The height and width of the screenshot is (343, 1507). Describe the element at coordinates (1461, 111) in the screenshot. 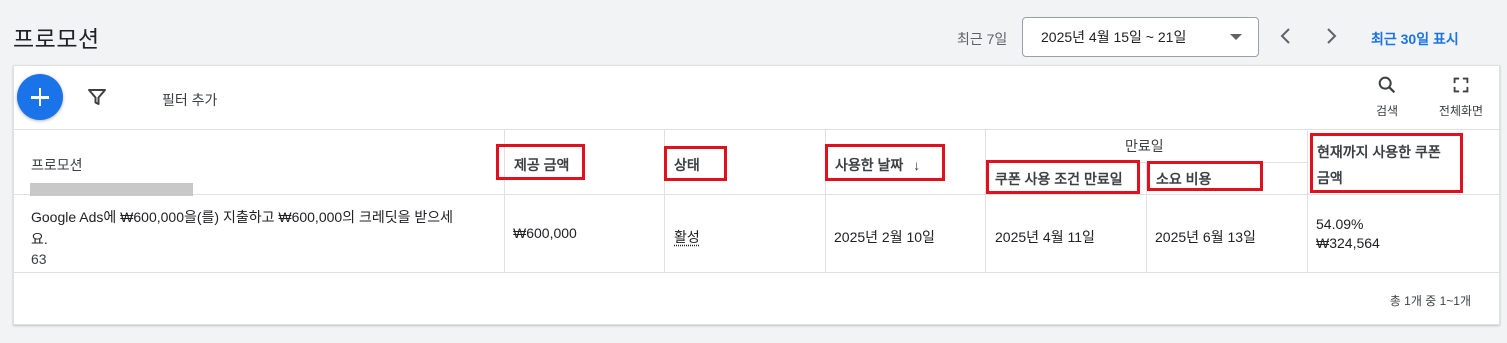

I see `fullscreen-label: 전체화면` at that location.